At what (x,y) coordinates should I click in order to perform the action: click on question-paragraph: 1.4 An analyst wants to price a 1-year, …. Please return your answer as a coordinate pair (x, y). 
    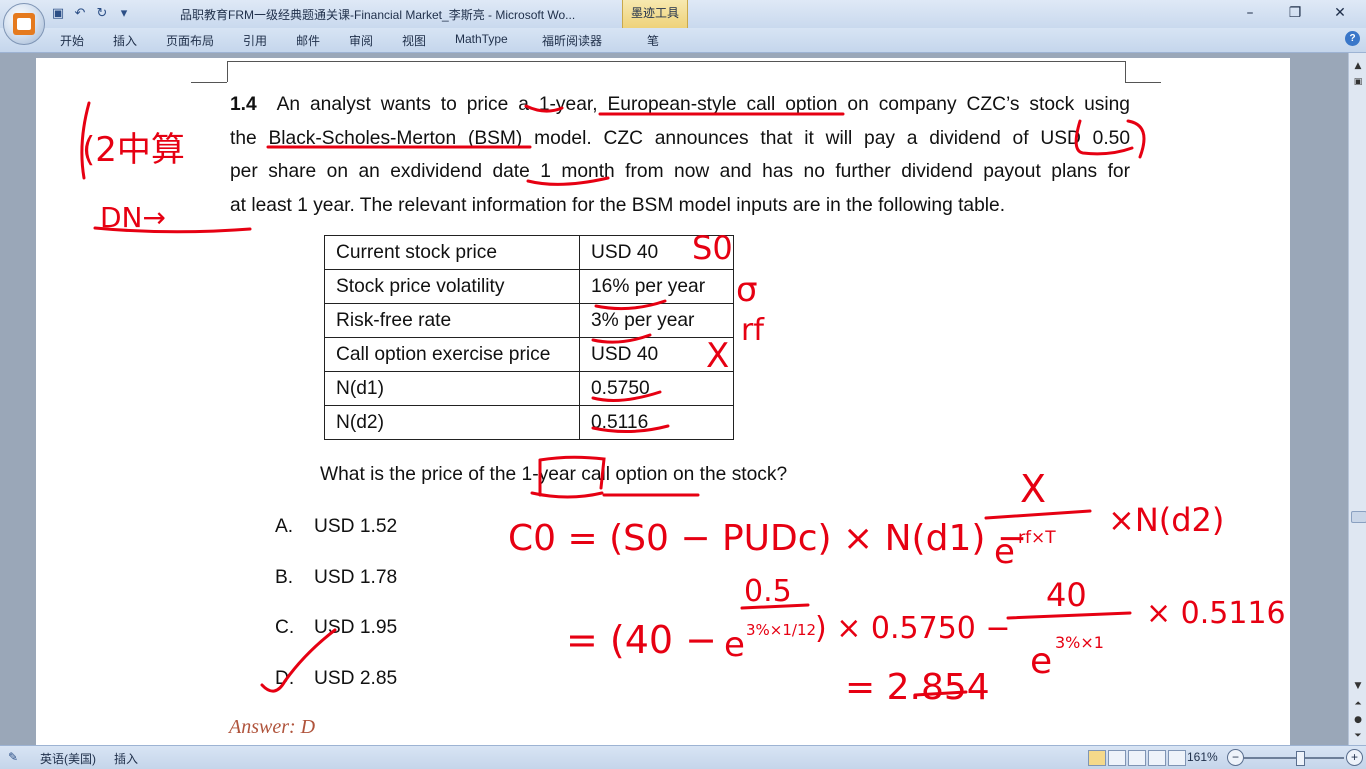
    Looking at the image, I should click on (680, 155).